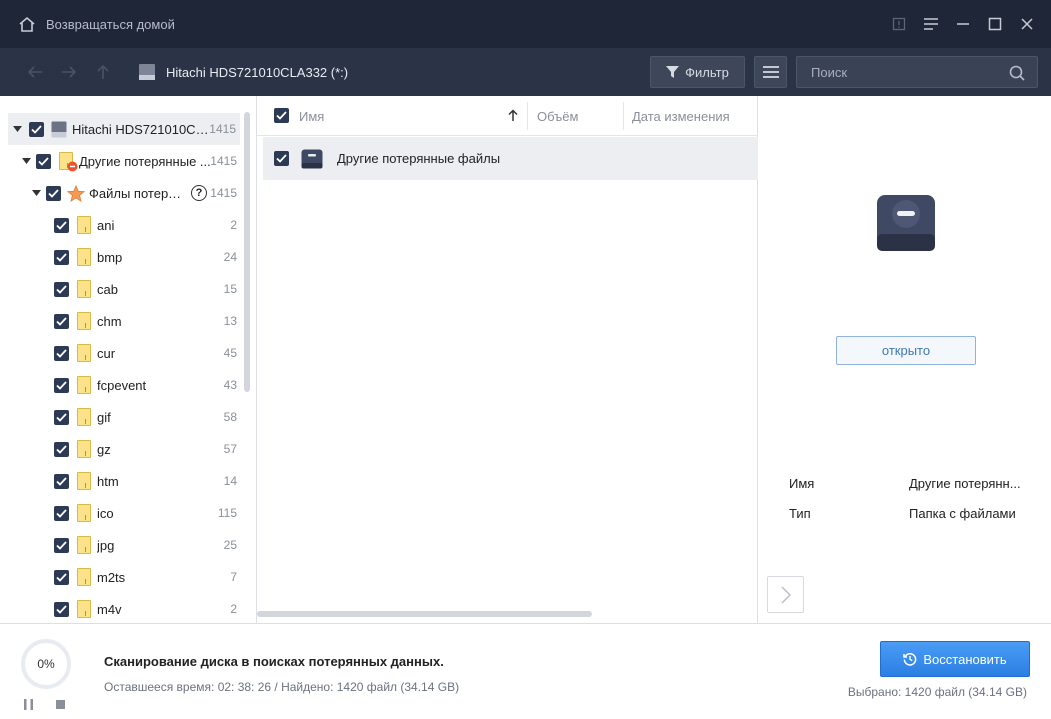 Image resolution: width=1051 pixels, height=719 pixels. Describe the element at coordinates (965, 659) in the screenshot. I see `recover-label: Восстановить` at that location.